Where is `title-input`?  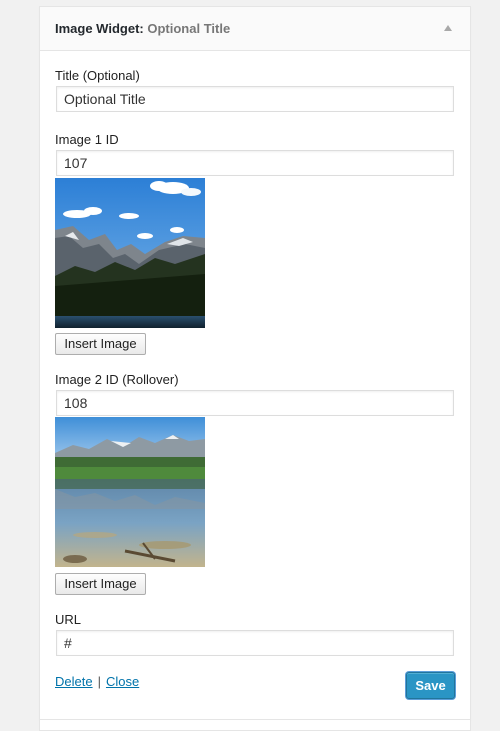
title-input is located at coordinates (255, 99).